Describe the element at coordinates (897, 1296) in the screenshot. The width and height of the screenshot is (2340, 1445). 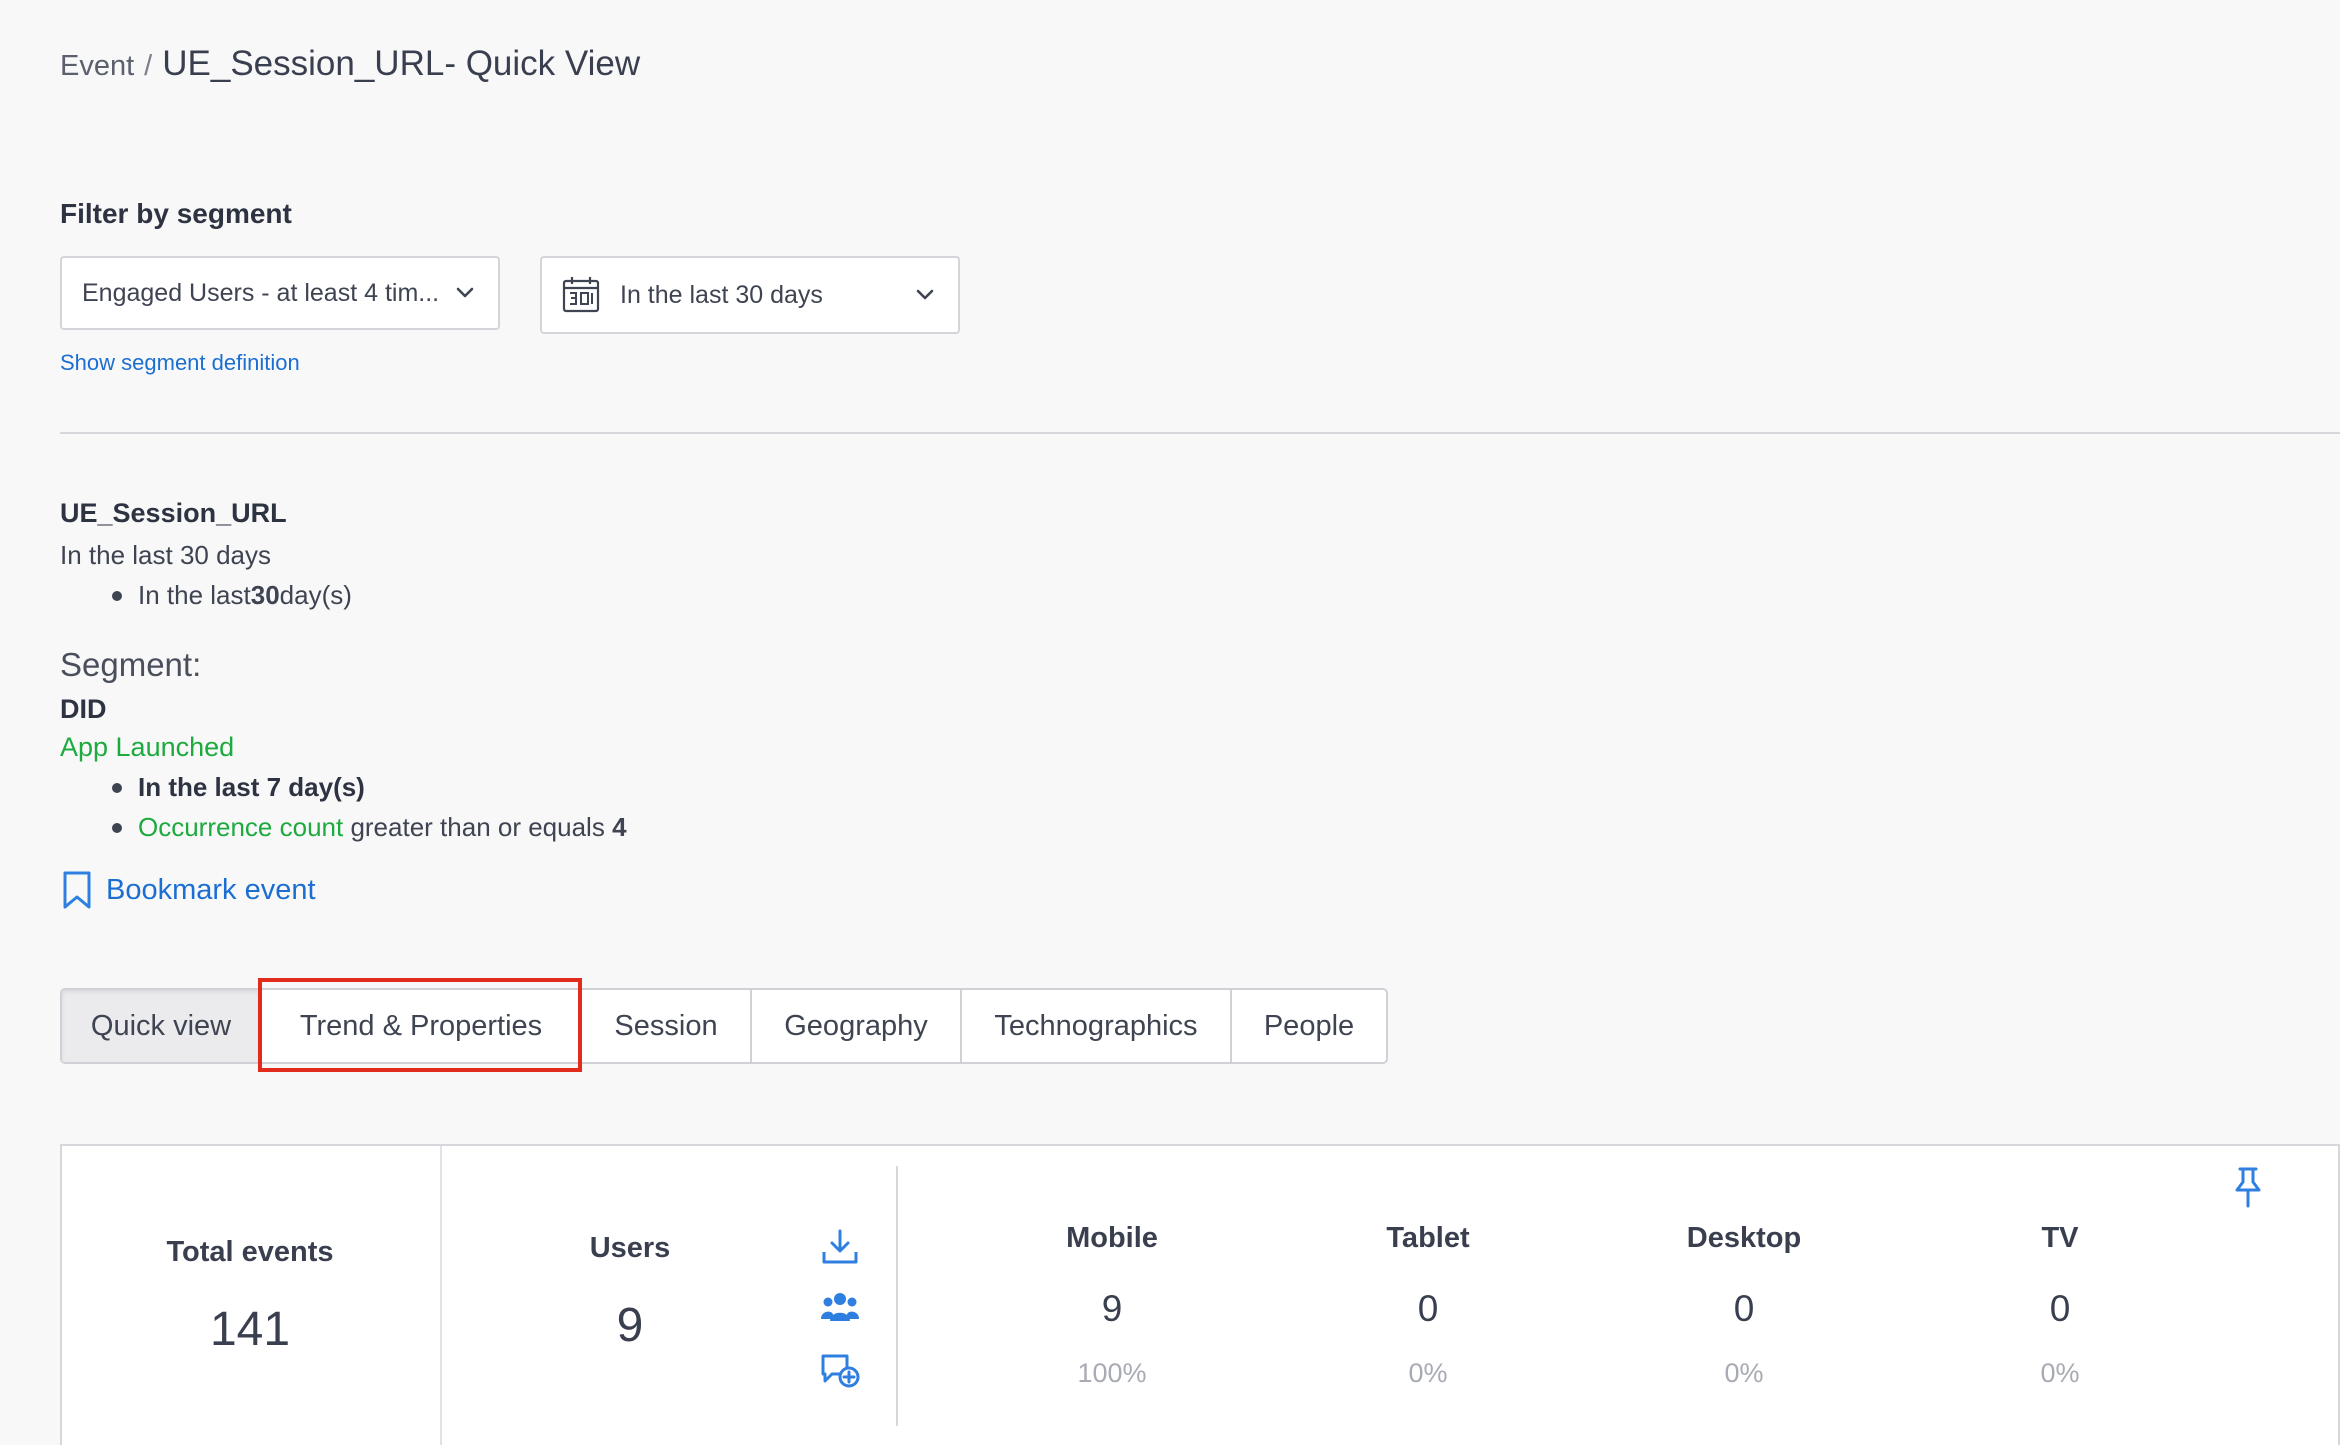
I see `stats-separator` at that location.